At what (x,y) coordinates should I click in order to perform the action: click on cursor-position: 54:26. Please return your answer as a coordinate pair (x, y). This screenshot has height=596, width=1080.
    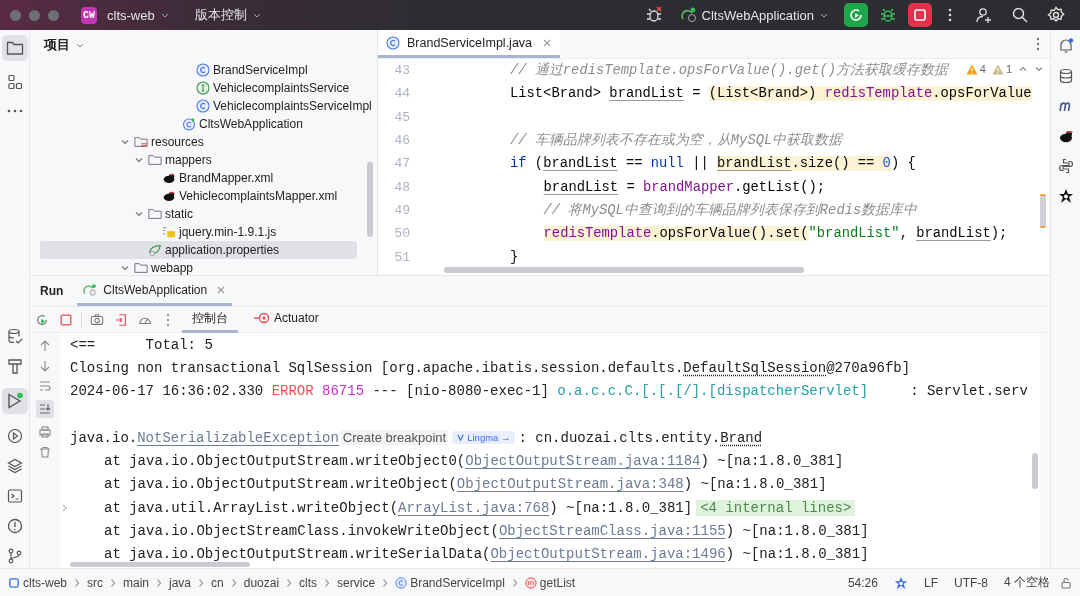
    Looking at the image, I should click on (862, 582).